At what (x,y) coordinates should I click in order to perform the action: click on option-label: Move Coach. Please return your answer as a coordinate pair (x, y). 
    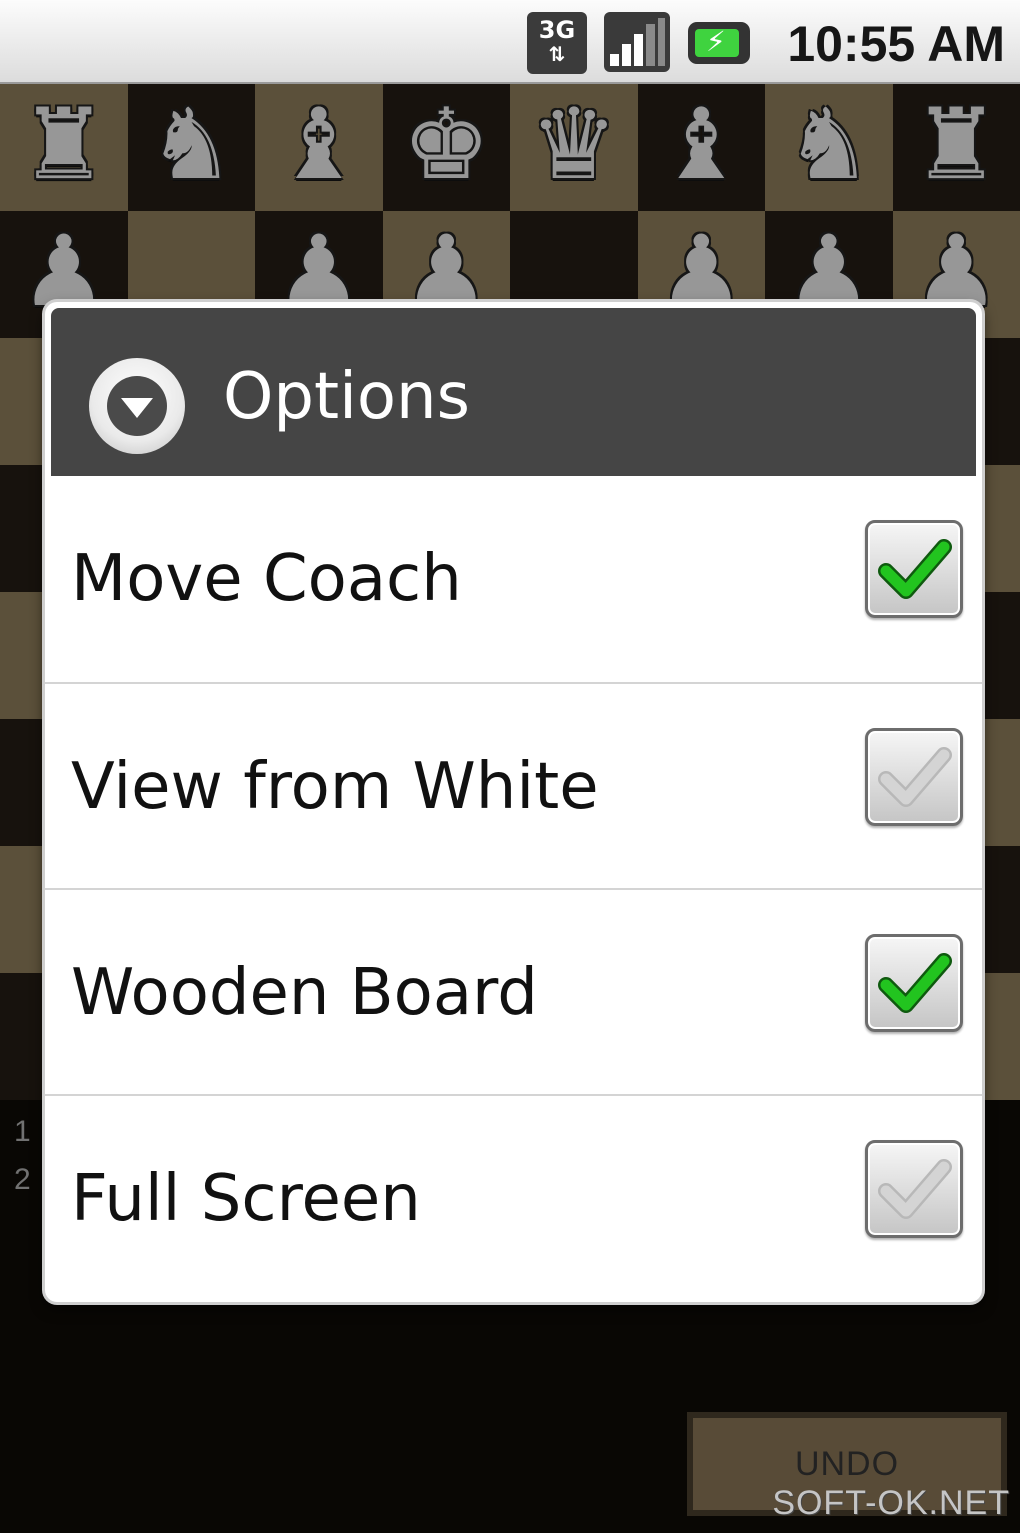
    Looking at the image, I should click on (266, 579).